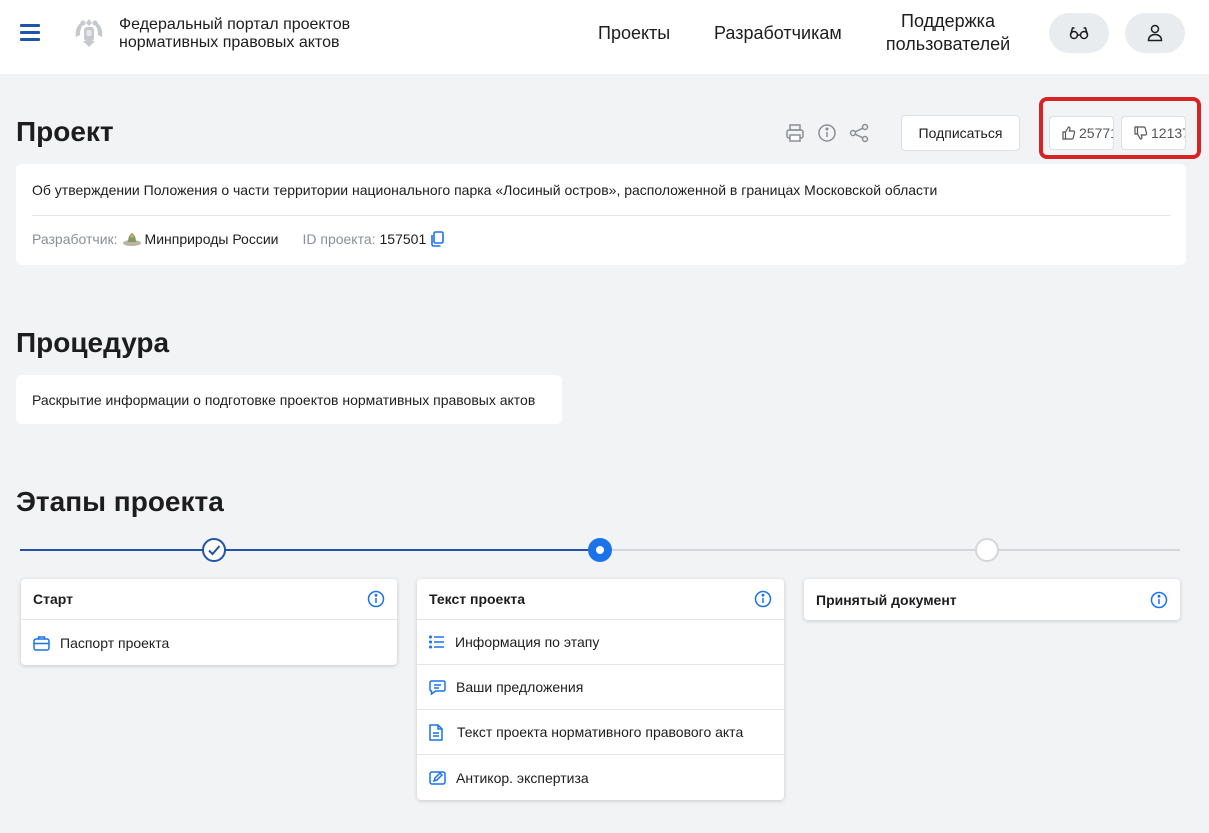  Describe the element at coordinates (600, 777) in the screenshot. I see `stage-item-anticorruption: Антикор. экспертиза` at that location.